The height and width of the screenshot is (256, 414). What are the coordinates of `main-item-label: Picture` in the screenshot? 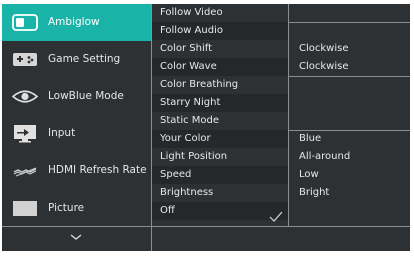 It's located at (66, 208).